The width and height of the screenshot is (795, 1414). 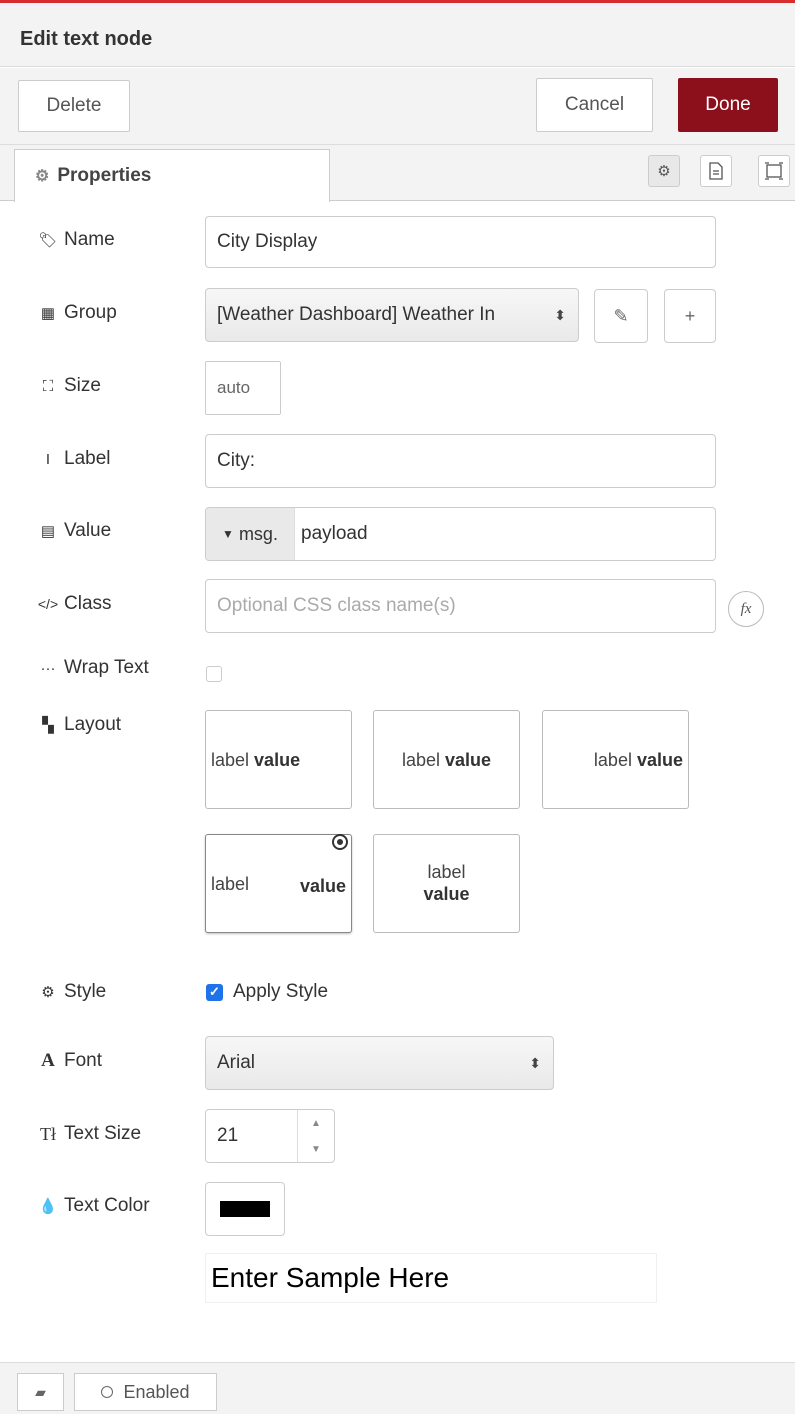 What do you see at coordinates (77, 313) in the screenshot?
I see `group-label: ▦ Group` at bounding box center [77, 313].